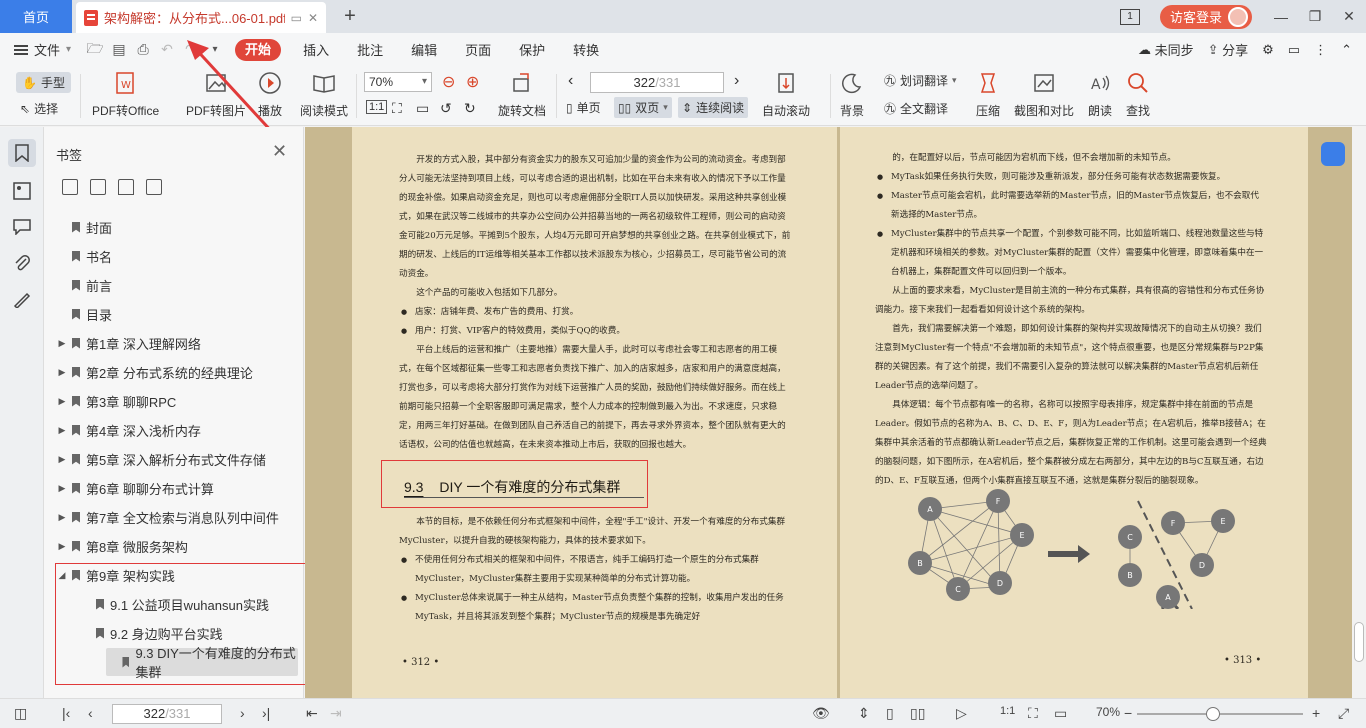  I want to click on share-button: ⇪ 分享, so click(1228, 49).